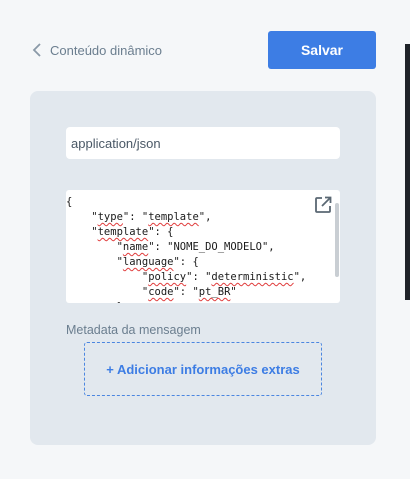  I want to click on side-panel-edge, so click(407, 172).